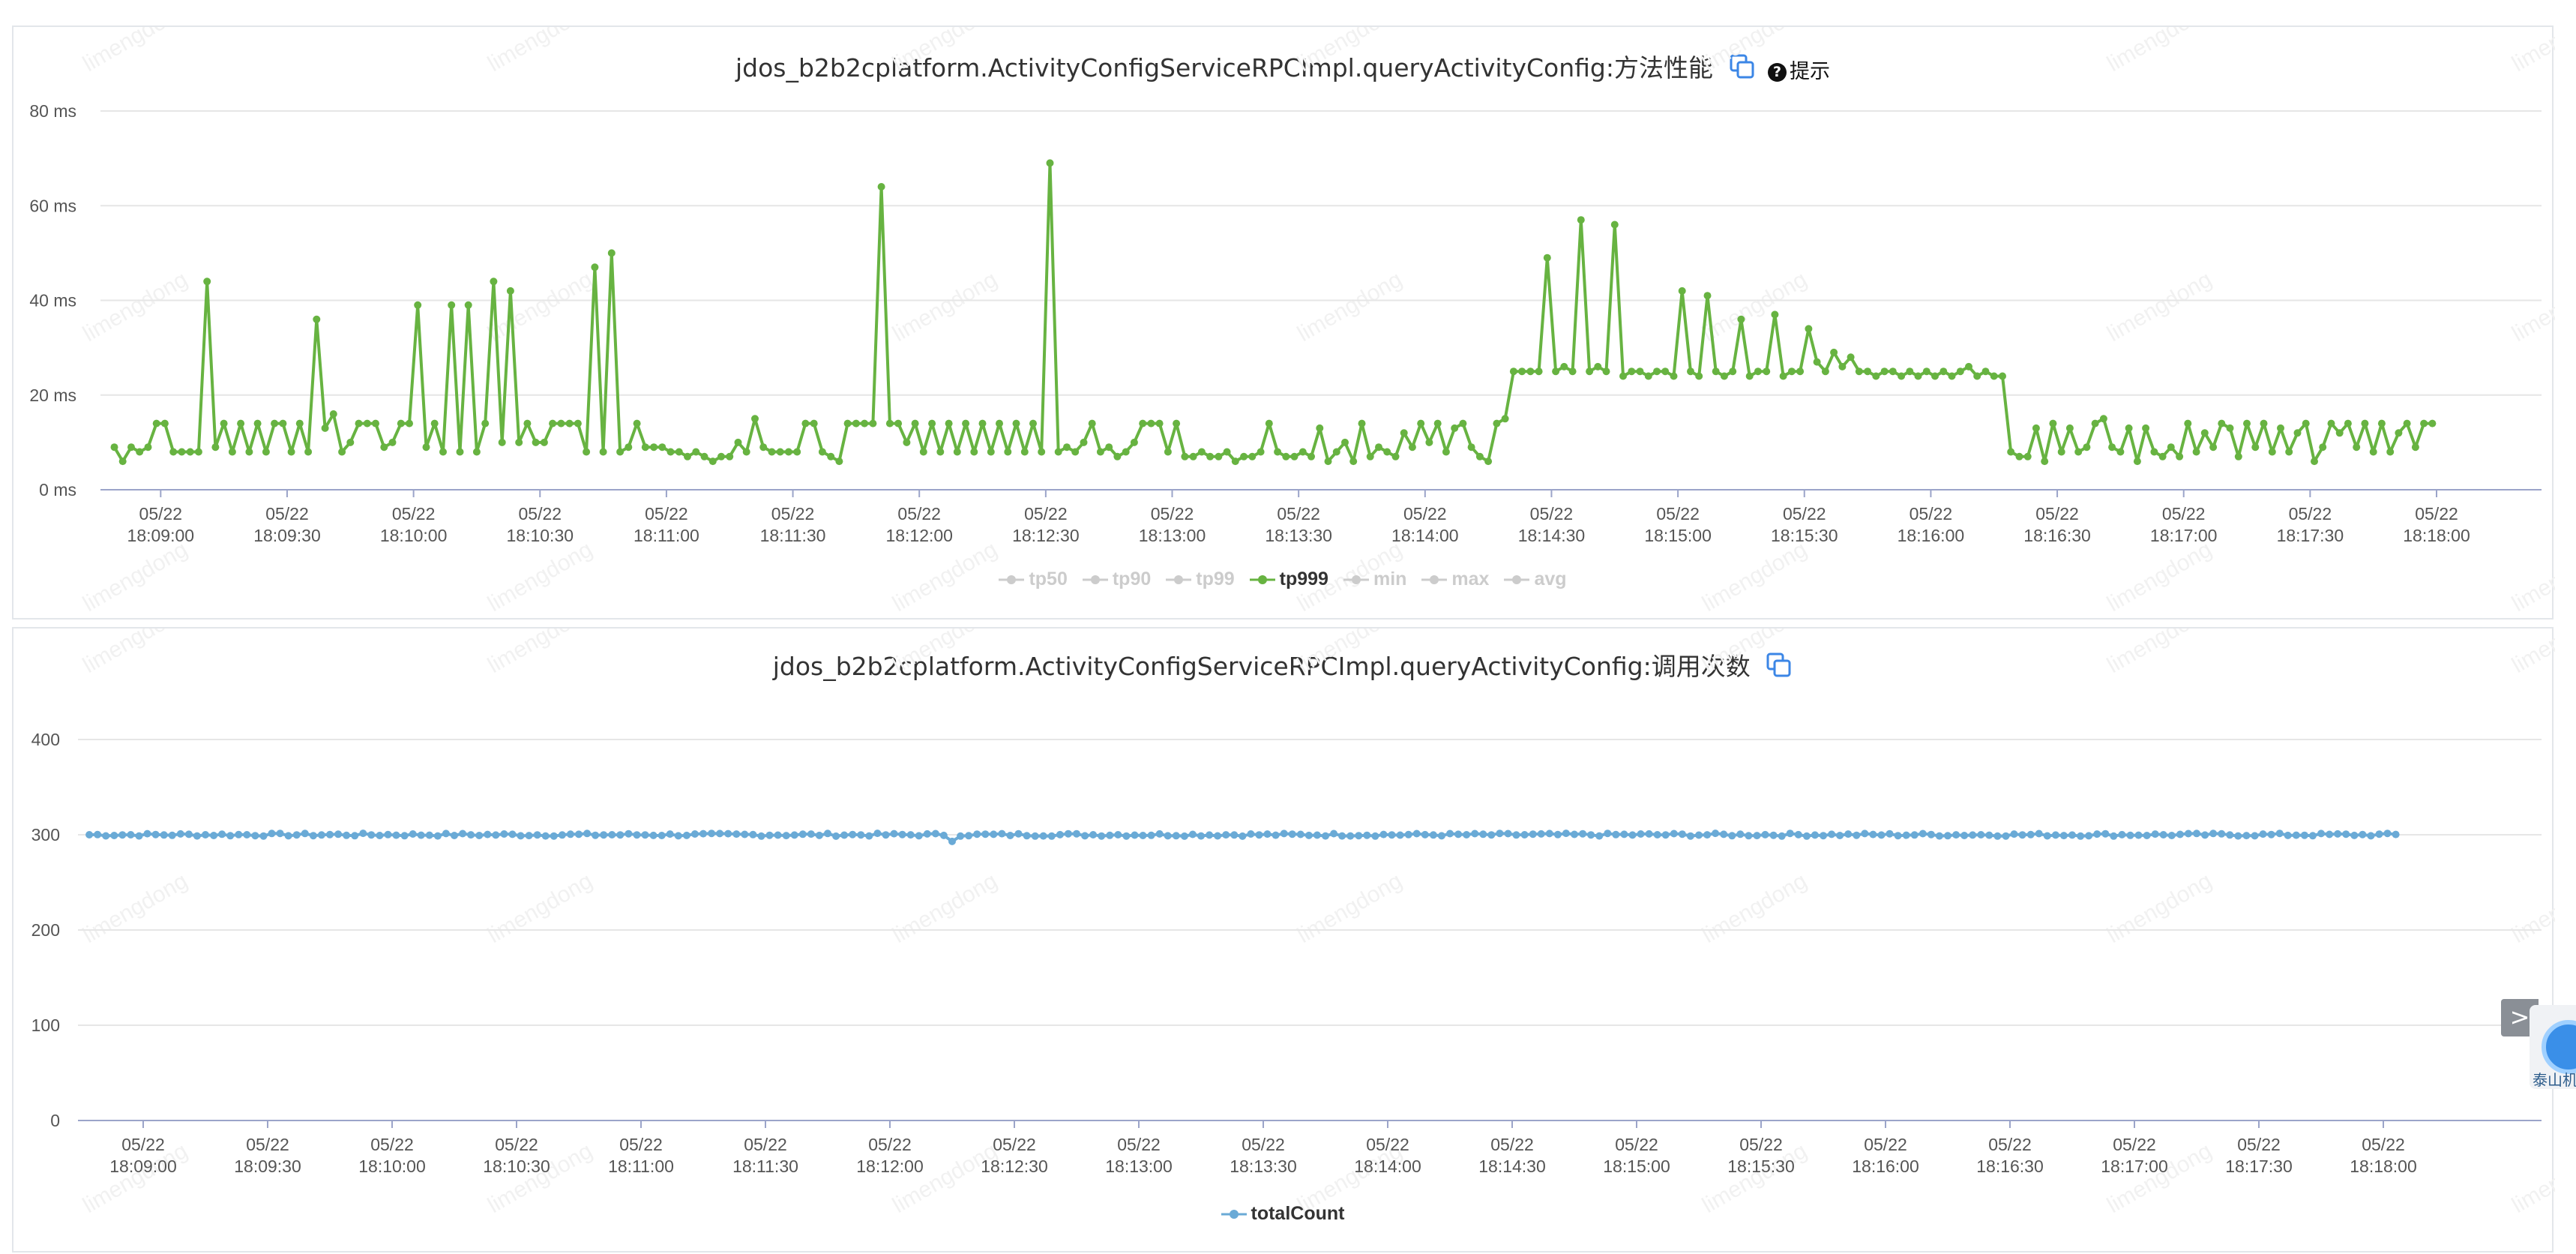 The height and width of the screenshot is (1254, 2576). Describe the element at coordinates (1116, 579) in the screenshot. I see `legend-item-tp90: tp90` at that location.